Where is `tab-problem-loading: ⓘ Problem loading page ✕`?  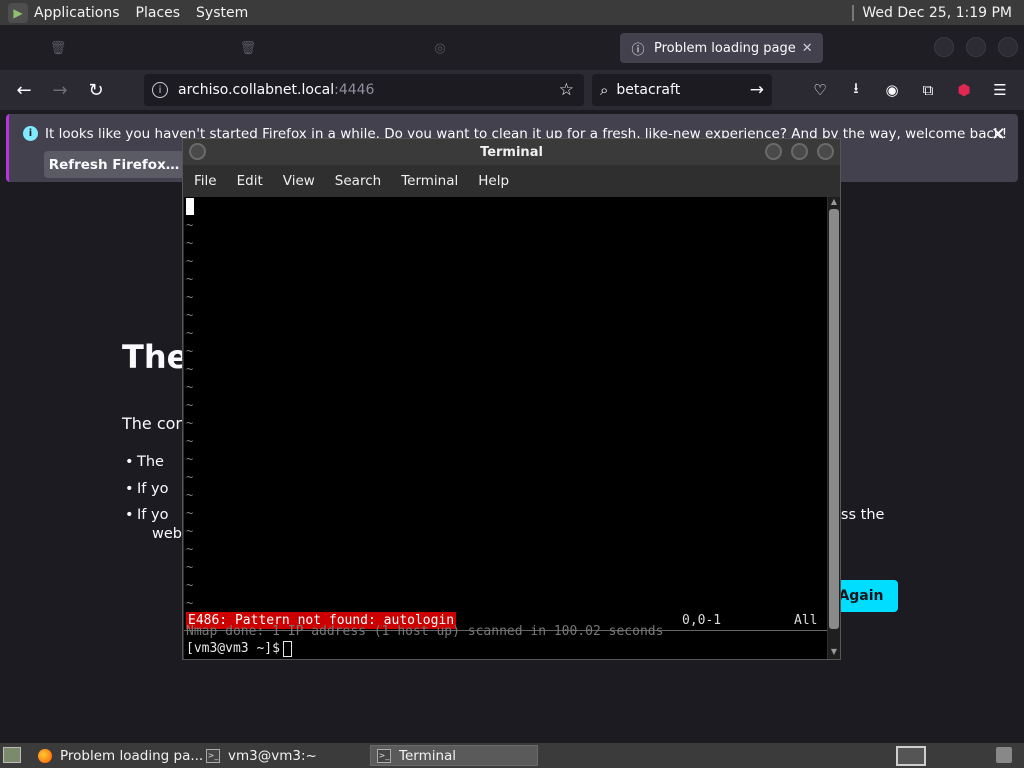
tab-problem-loading: ⓘ Problem loading page ✕ is located at coordinates (721, 48).